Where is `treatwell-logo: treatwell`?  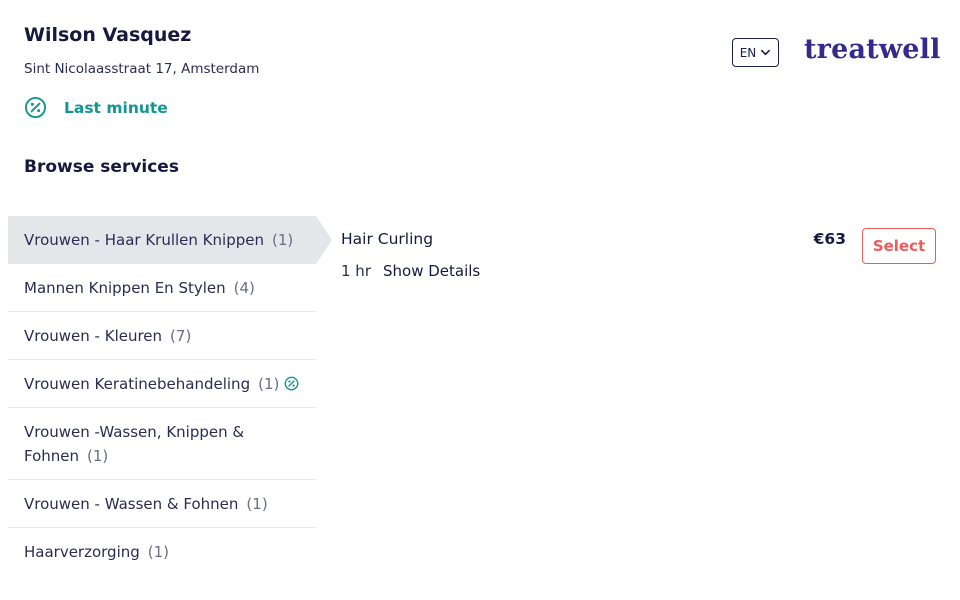
treatwell-logo: treatwell is located at coordinates (872, 49).